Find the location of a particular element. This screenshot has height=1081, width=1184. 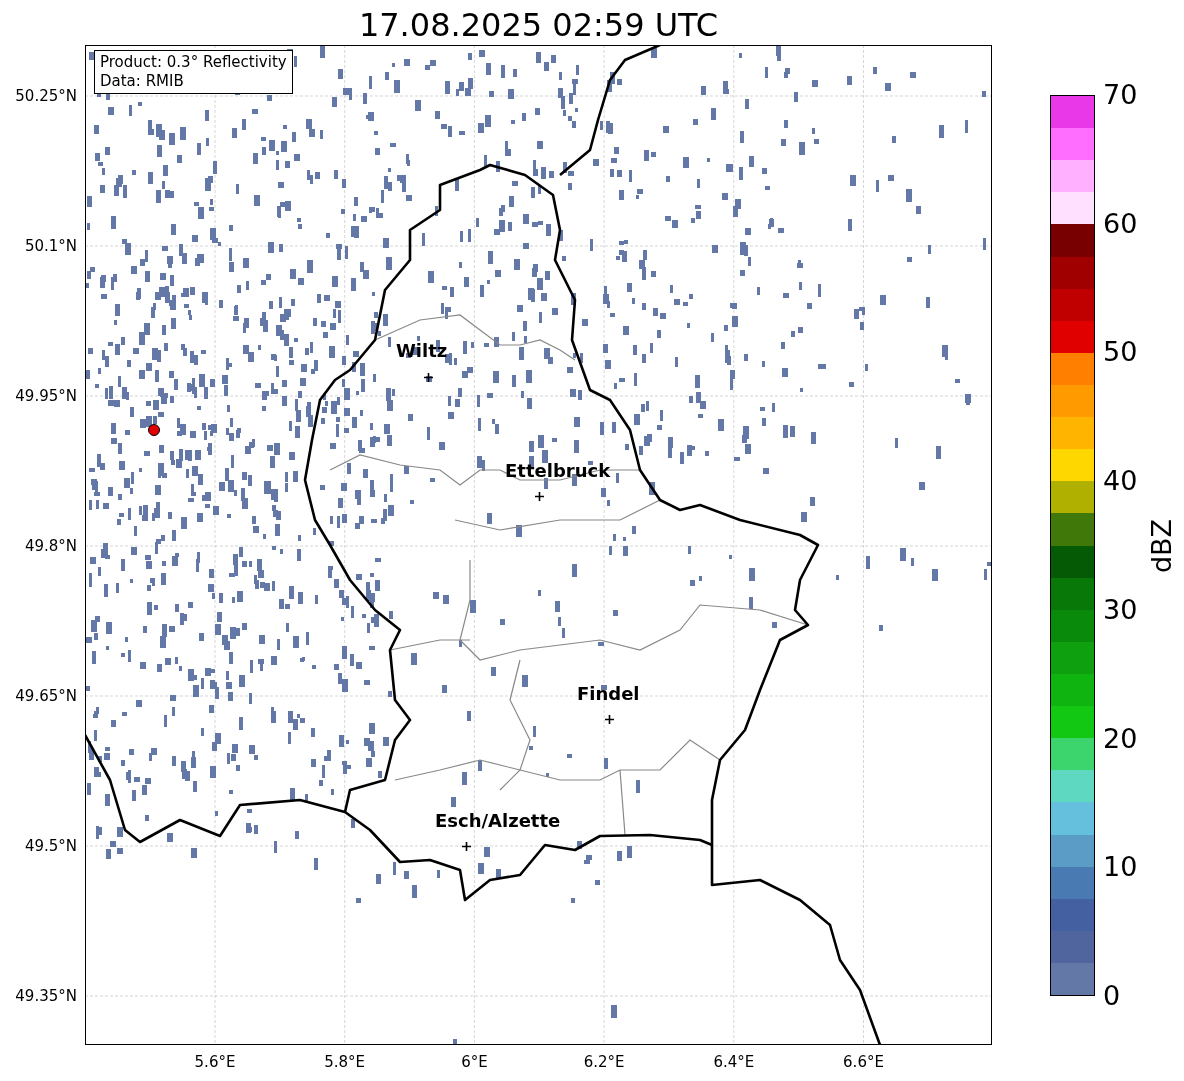

colorbar-tick-label: 20 is located at coordinates (1120, 738).